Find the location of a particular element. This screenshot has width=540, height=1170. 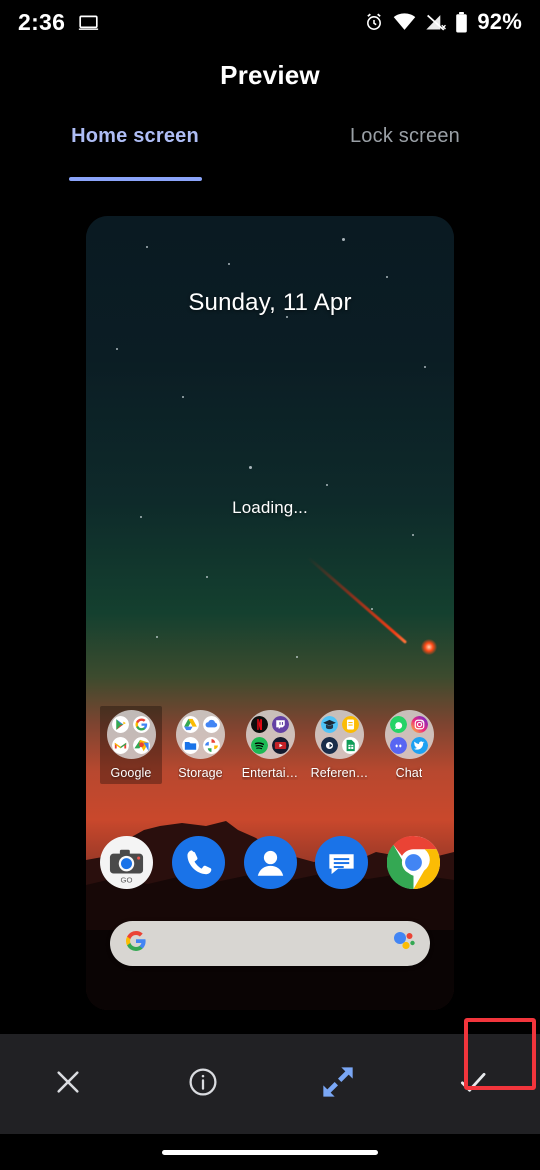

meteor-head is located at coordinates (429, 647).